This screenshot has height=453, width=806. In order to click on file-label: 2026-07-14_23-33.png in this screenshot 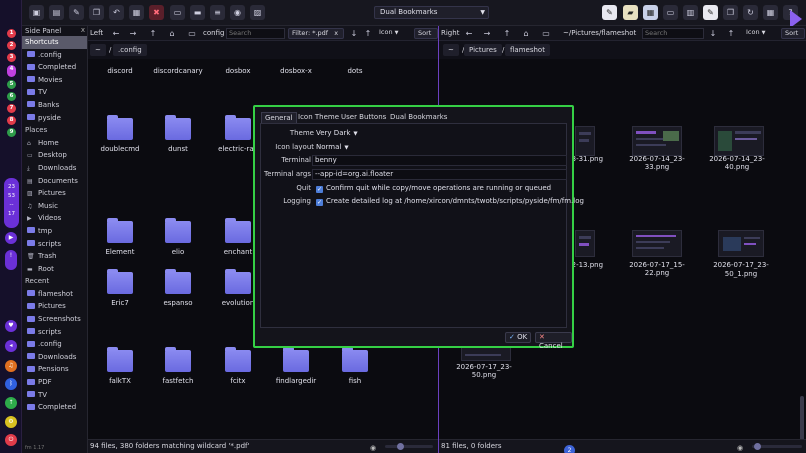, I will do `click(657, 163)`.